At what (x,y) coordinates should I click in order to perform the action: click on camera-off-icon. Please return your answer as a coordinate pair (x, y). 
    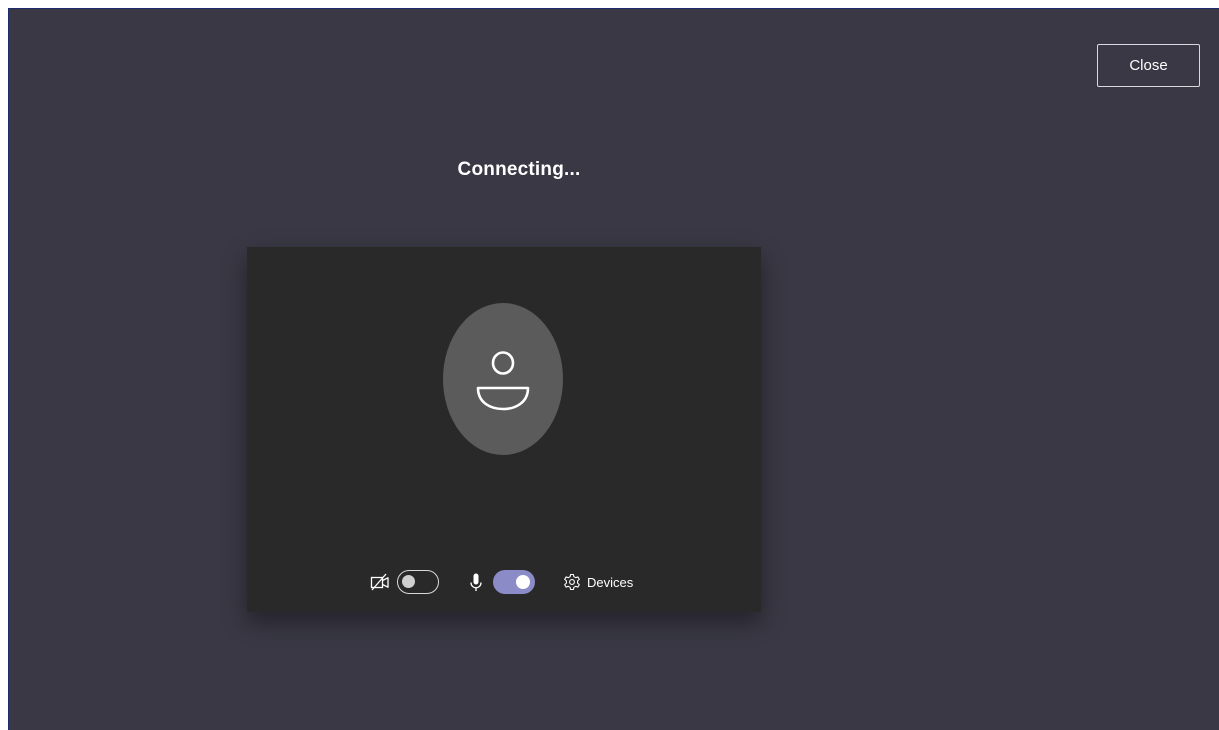
    Looking at the image, I should click on (380, 582).